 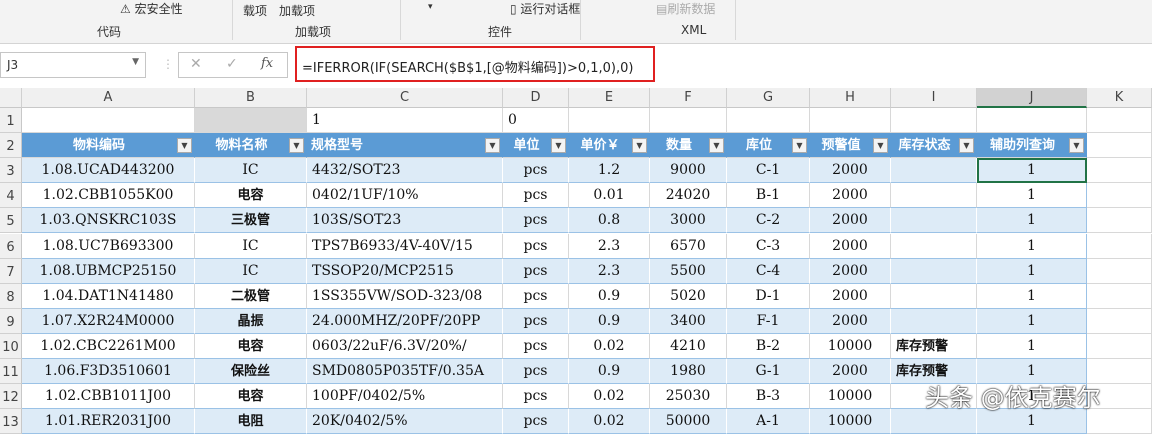 What do you see at coordinates (768, 371) in the screenshot?
I see `table-cell: G-1` at bounding box center [768, 371].